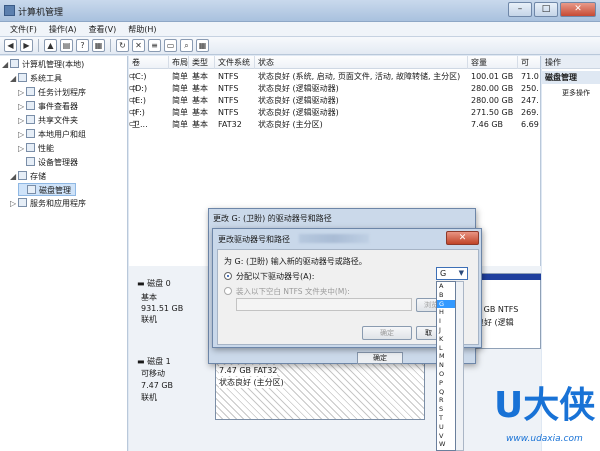 The height and width of the screenshot is (451, 600). What do you see at coordinates (30, 105) in the screenshot?
I see `event-icon` at bounding box center [30, 105].